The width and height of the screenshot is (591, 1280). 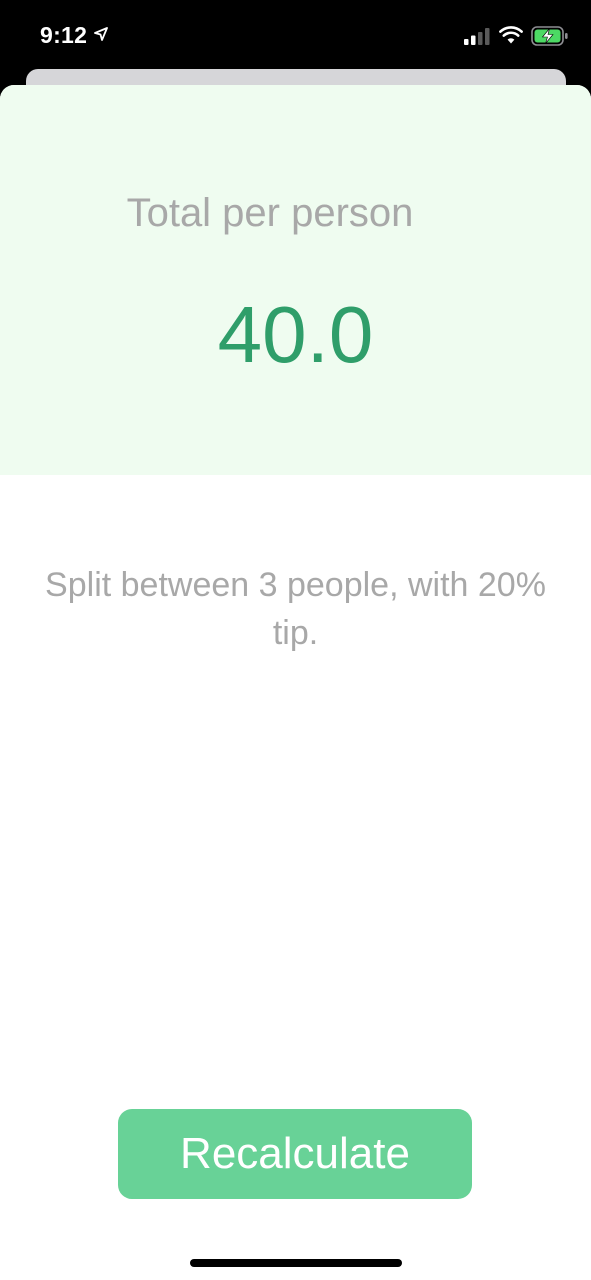 What do you see at coordinates (295, 1154) in the screenshot?
I see `recalculate-button: Recalculate` at bounding box center [295, 1154].